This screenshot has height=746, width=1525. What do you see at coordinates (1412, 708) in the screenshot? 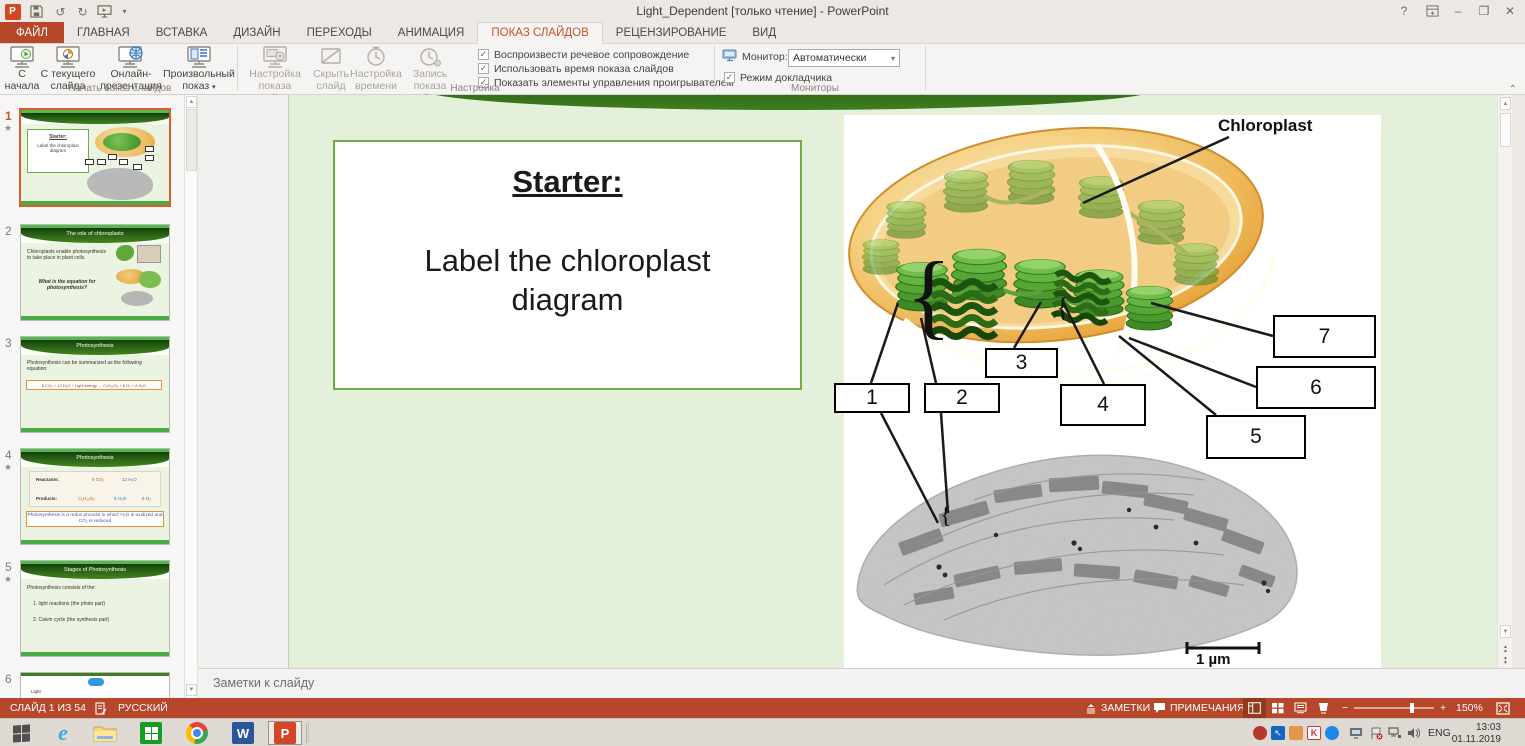
I see `zoom-slider-thumb` at bounding box center [1412, 708].